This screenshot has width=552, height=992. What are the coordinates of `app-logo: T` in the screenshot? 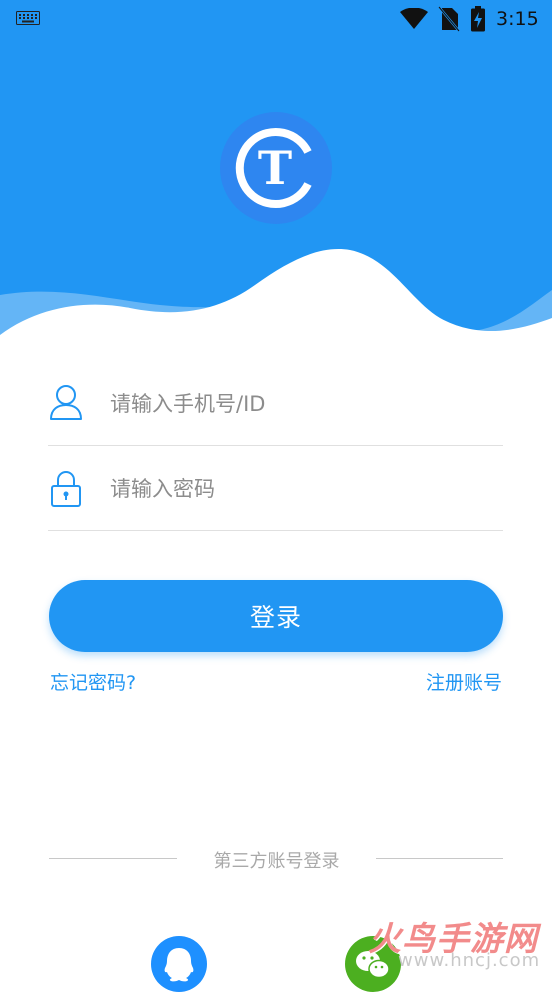 It's located at (276, 168).